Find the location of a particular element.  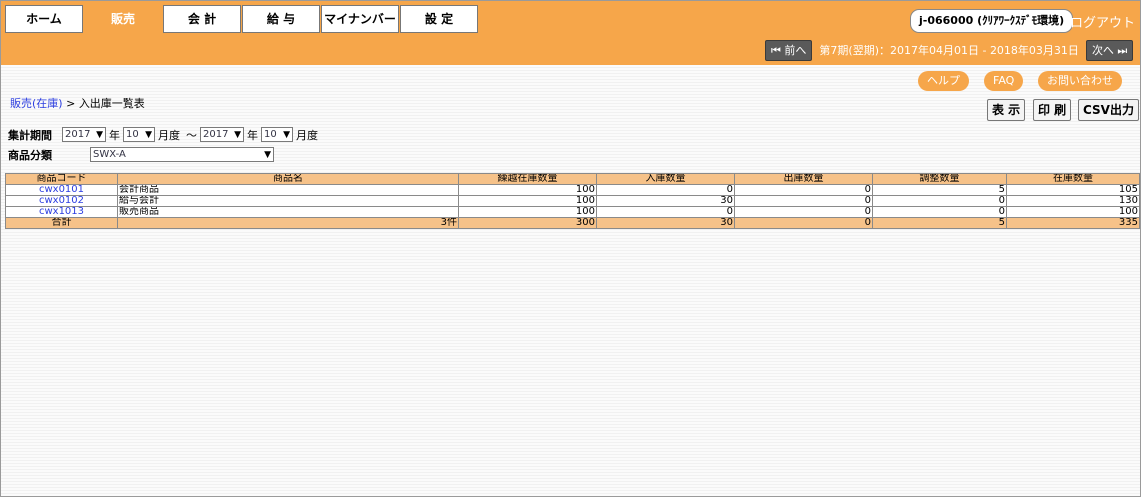

stock-qty-cell: 100 is located at coordinates (1073, 212).